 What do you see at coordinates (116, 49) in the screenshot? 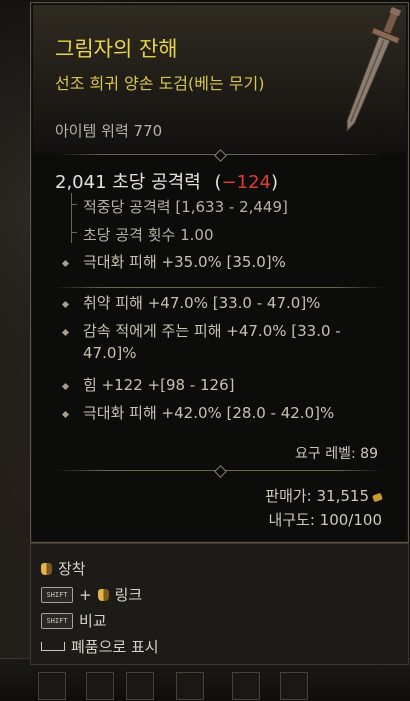
I see `item-name: 그림자의 잔해` at bounding box center [116, 49].